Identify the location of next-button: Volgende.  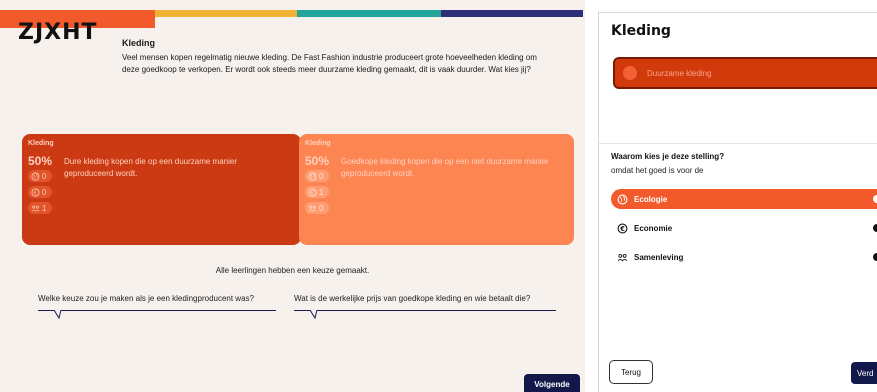
(552, 383).